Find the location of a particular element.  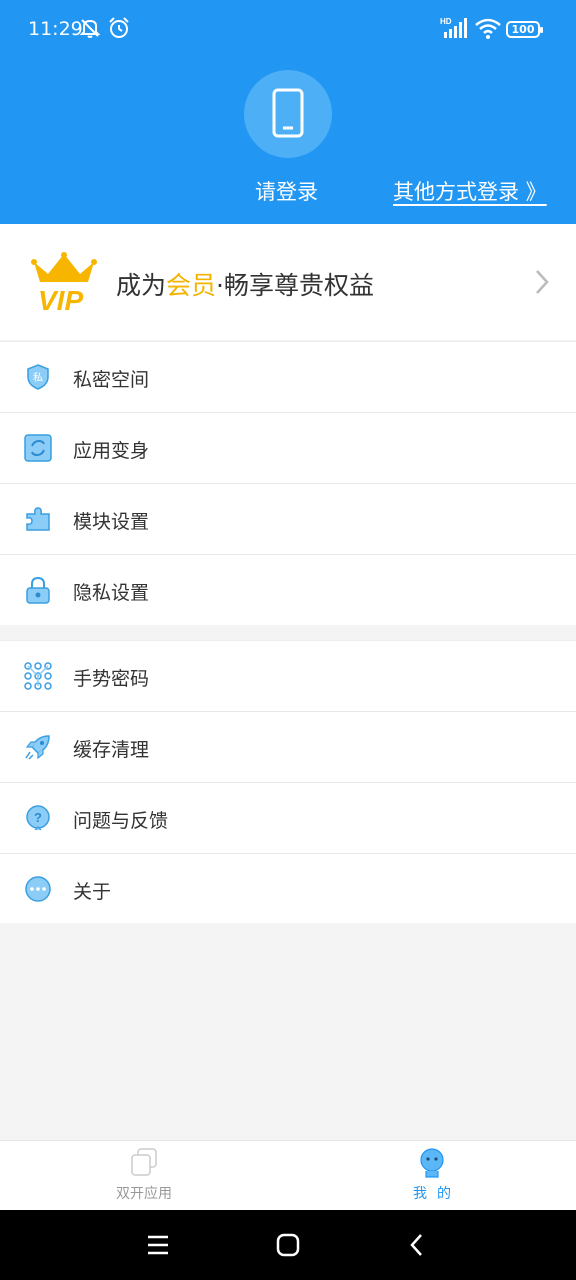

mute-icon is located at coordinates (90, 28).